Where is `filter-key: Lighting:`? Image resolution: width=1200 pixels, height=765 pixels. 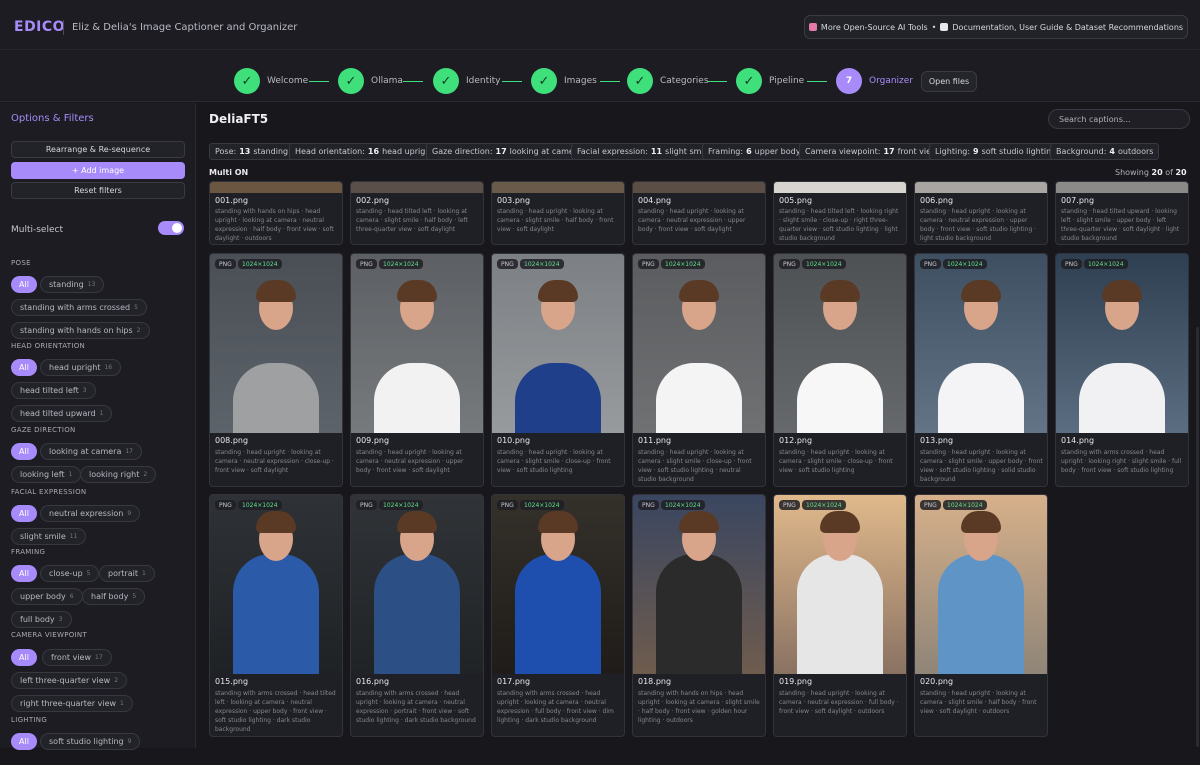
filter-key: Lighting: is located at coordinates (953, 151).